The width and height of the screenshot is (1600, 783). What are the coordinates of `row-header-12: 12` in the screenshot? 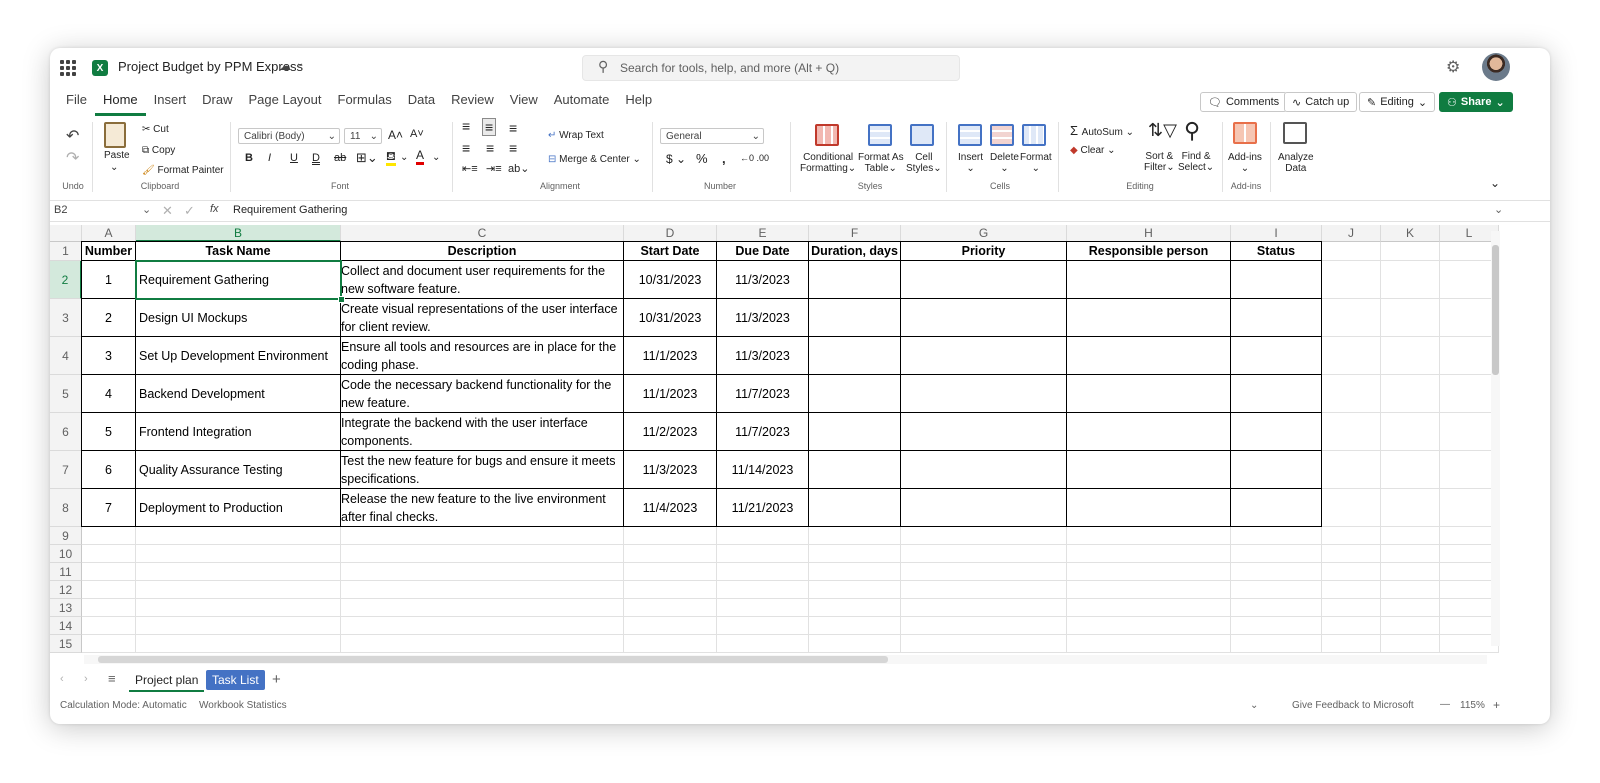 It's located at (66, 590).